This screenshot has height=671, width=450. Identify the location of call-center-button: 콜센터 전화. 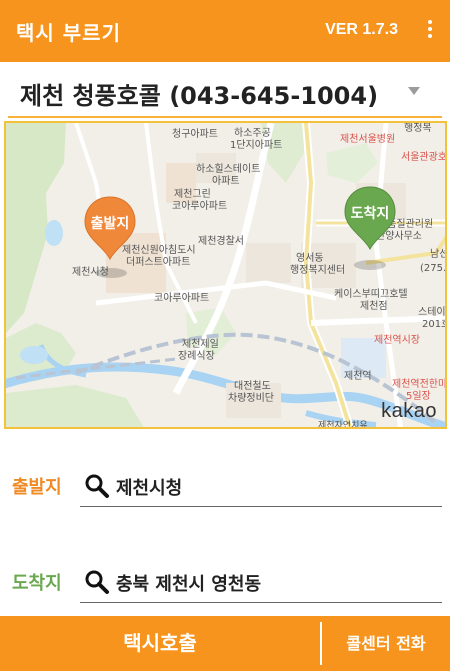
(386, 643).